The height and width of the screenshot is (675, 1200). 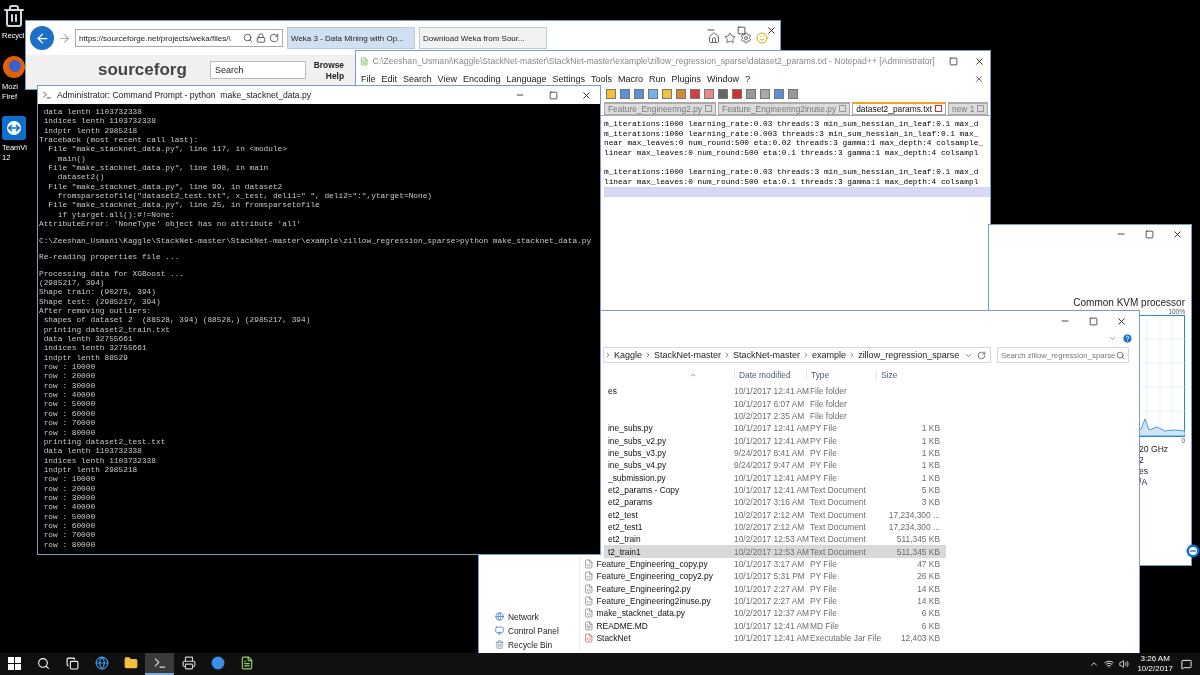 I want to click on back-button, so click(x=42, y=38).